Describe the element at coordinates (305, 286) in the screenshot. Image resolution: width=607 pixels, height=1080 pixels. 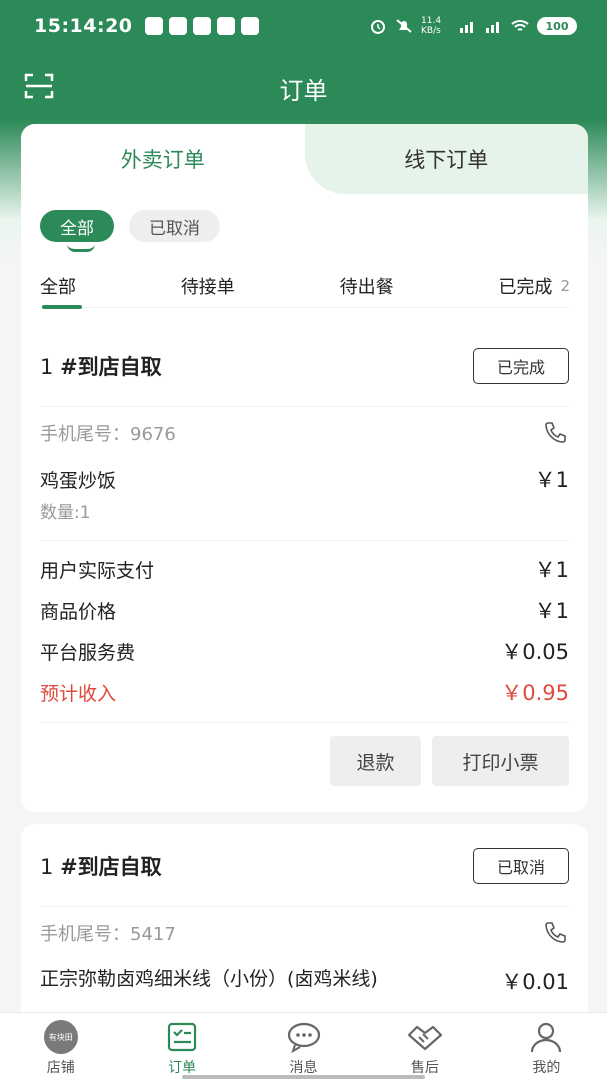
I see `status-tabs: 全部 待接单 待出餐 已完成 2` at that location.